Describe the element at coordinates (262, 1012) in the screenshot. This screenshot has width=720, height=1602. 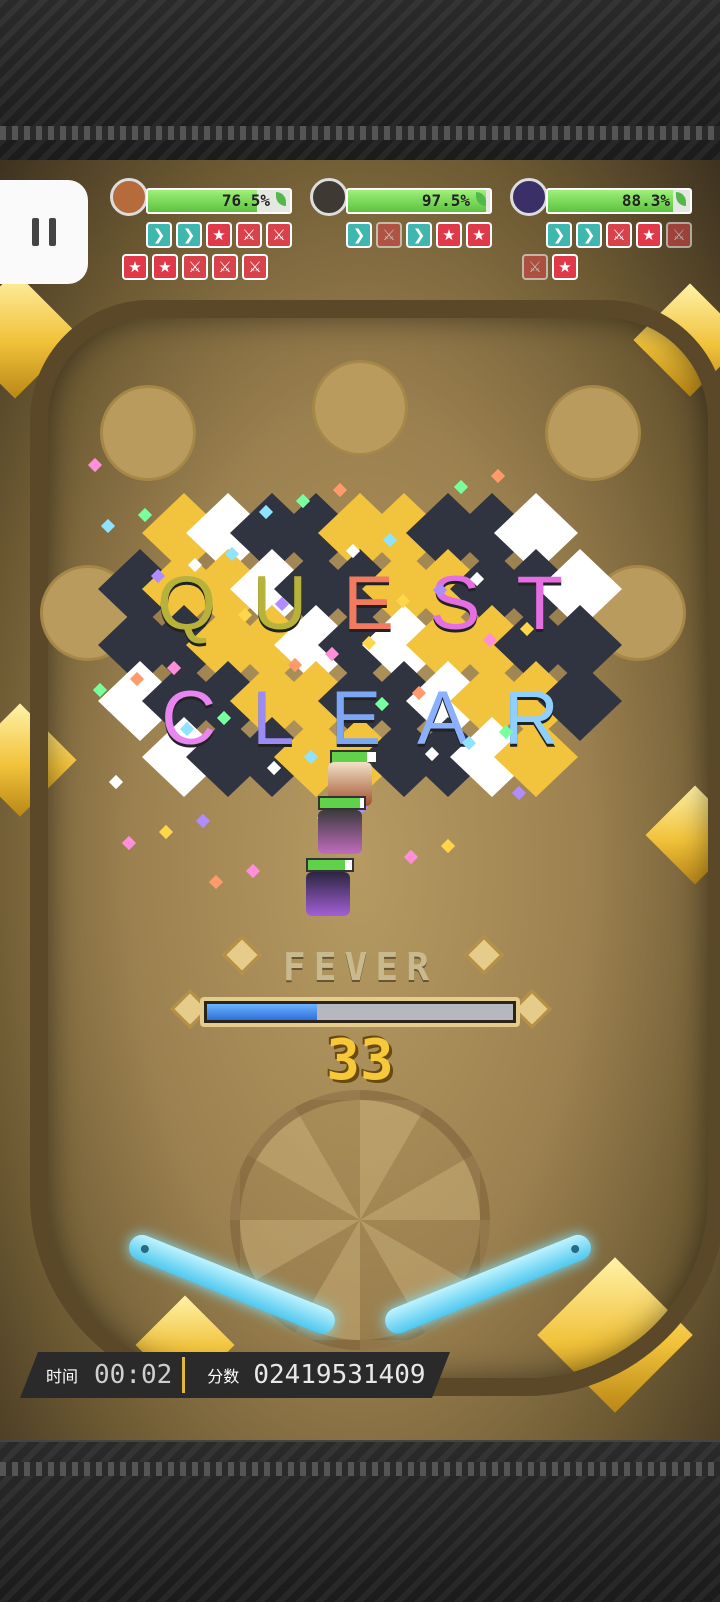
I see `fever-fill` at that location.